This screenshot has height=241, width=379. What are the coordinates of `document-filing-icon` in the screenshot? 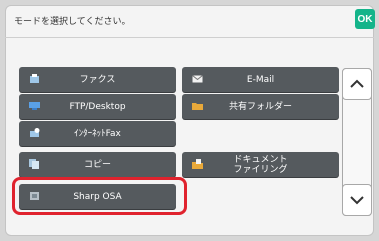 It's located at (197, 164).